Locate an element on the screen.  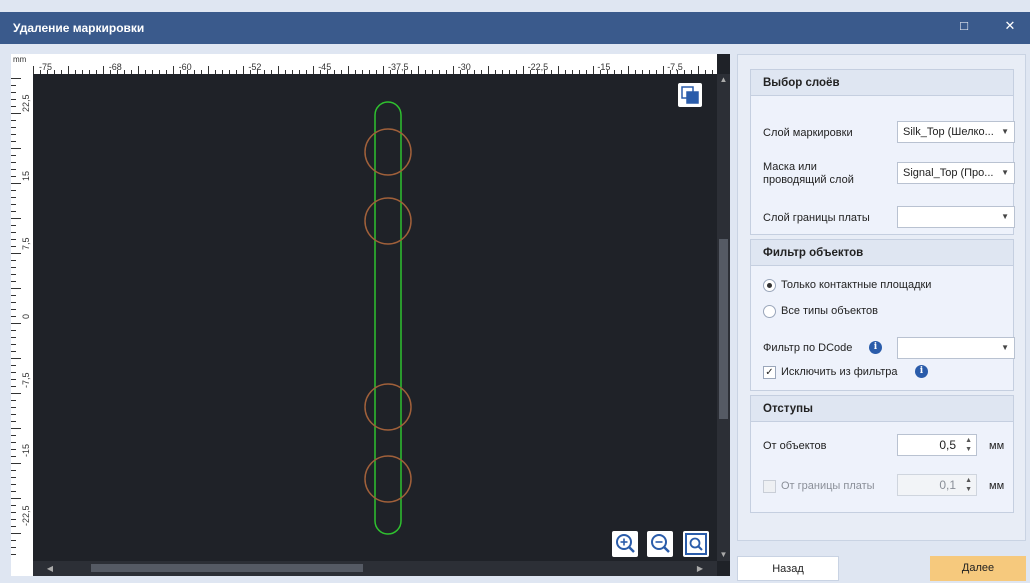
ruler-top-label: -22,5 is located at coordinates (538, 67).